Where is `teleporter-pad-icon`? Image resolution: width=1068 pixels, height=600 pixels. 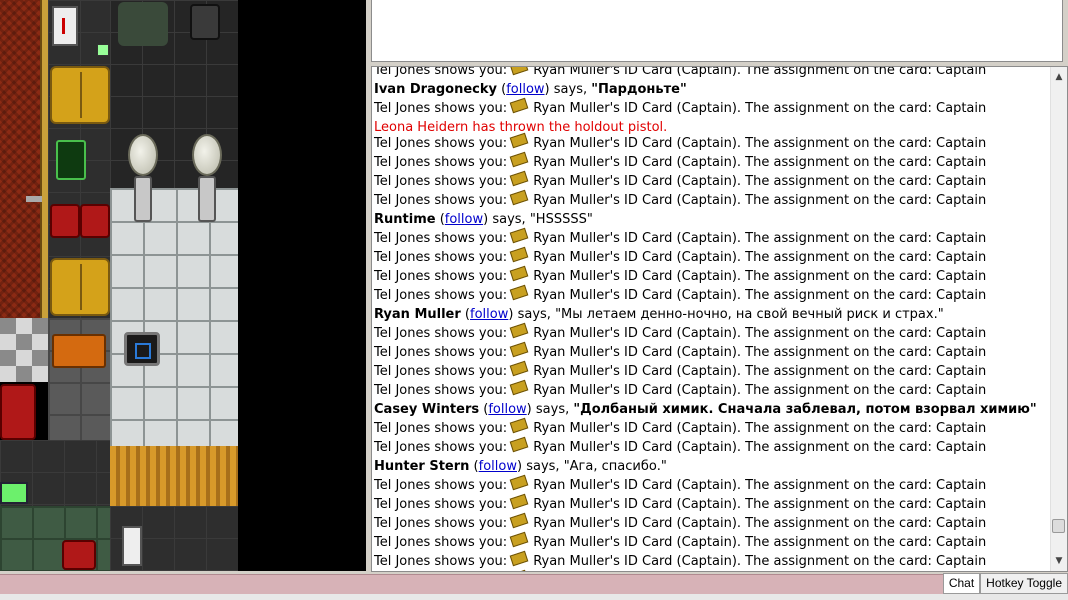 teleporter-pad-icon is located at coordinates (142, 349).